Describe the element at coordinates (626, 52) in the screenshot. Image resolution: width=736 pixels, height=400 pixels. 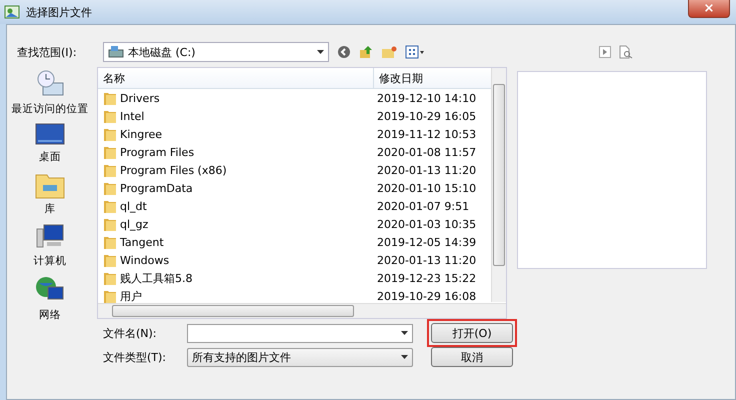
I see `document-search-icon` at that location.